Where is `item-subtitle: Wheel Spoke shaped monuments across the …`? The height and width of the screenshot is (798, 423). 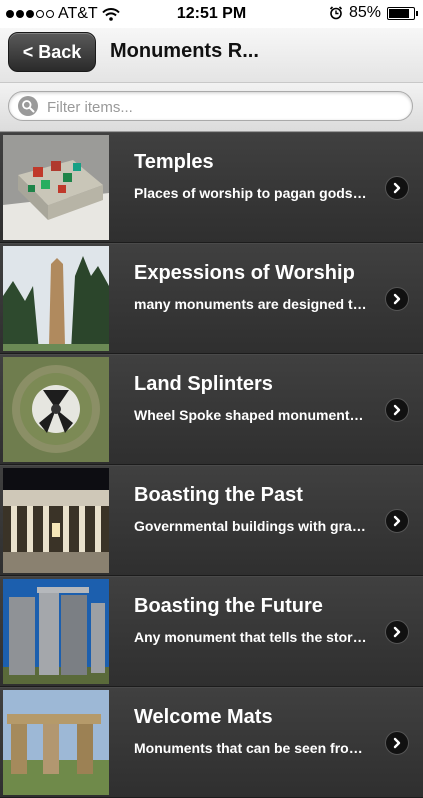 item-subtitle: Wheel Spoke shaped monuments across the … is located at coordinates (251, 415).